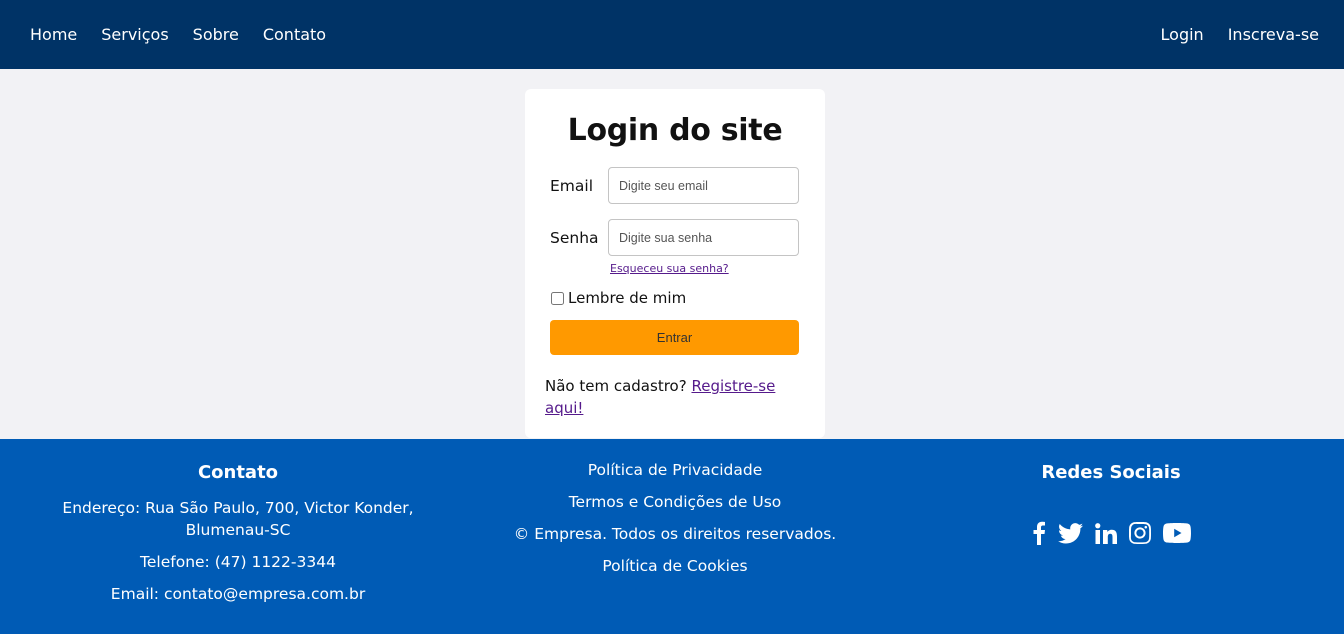  I want to click on twitter-icon, so click(1070, 533).